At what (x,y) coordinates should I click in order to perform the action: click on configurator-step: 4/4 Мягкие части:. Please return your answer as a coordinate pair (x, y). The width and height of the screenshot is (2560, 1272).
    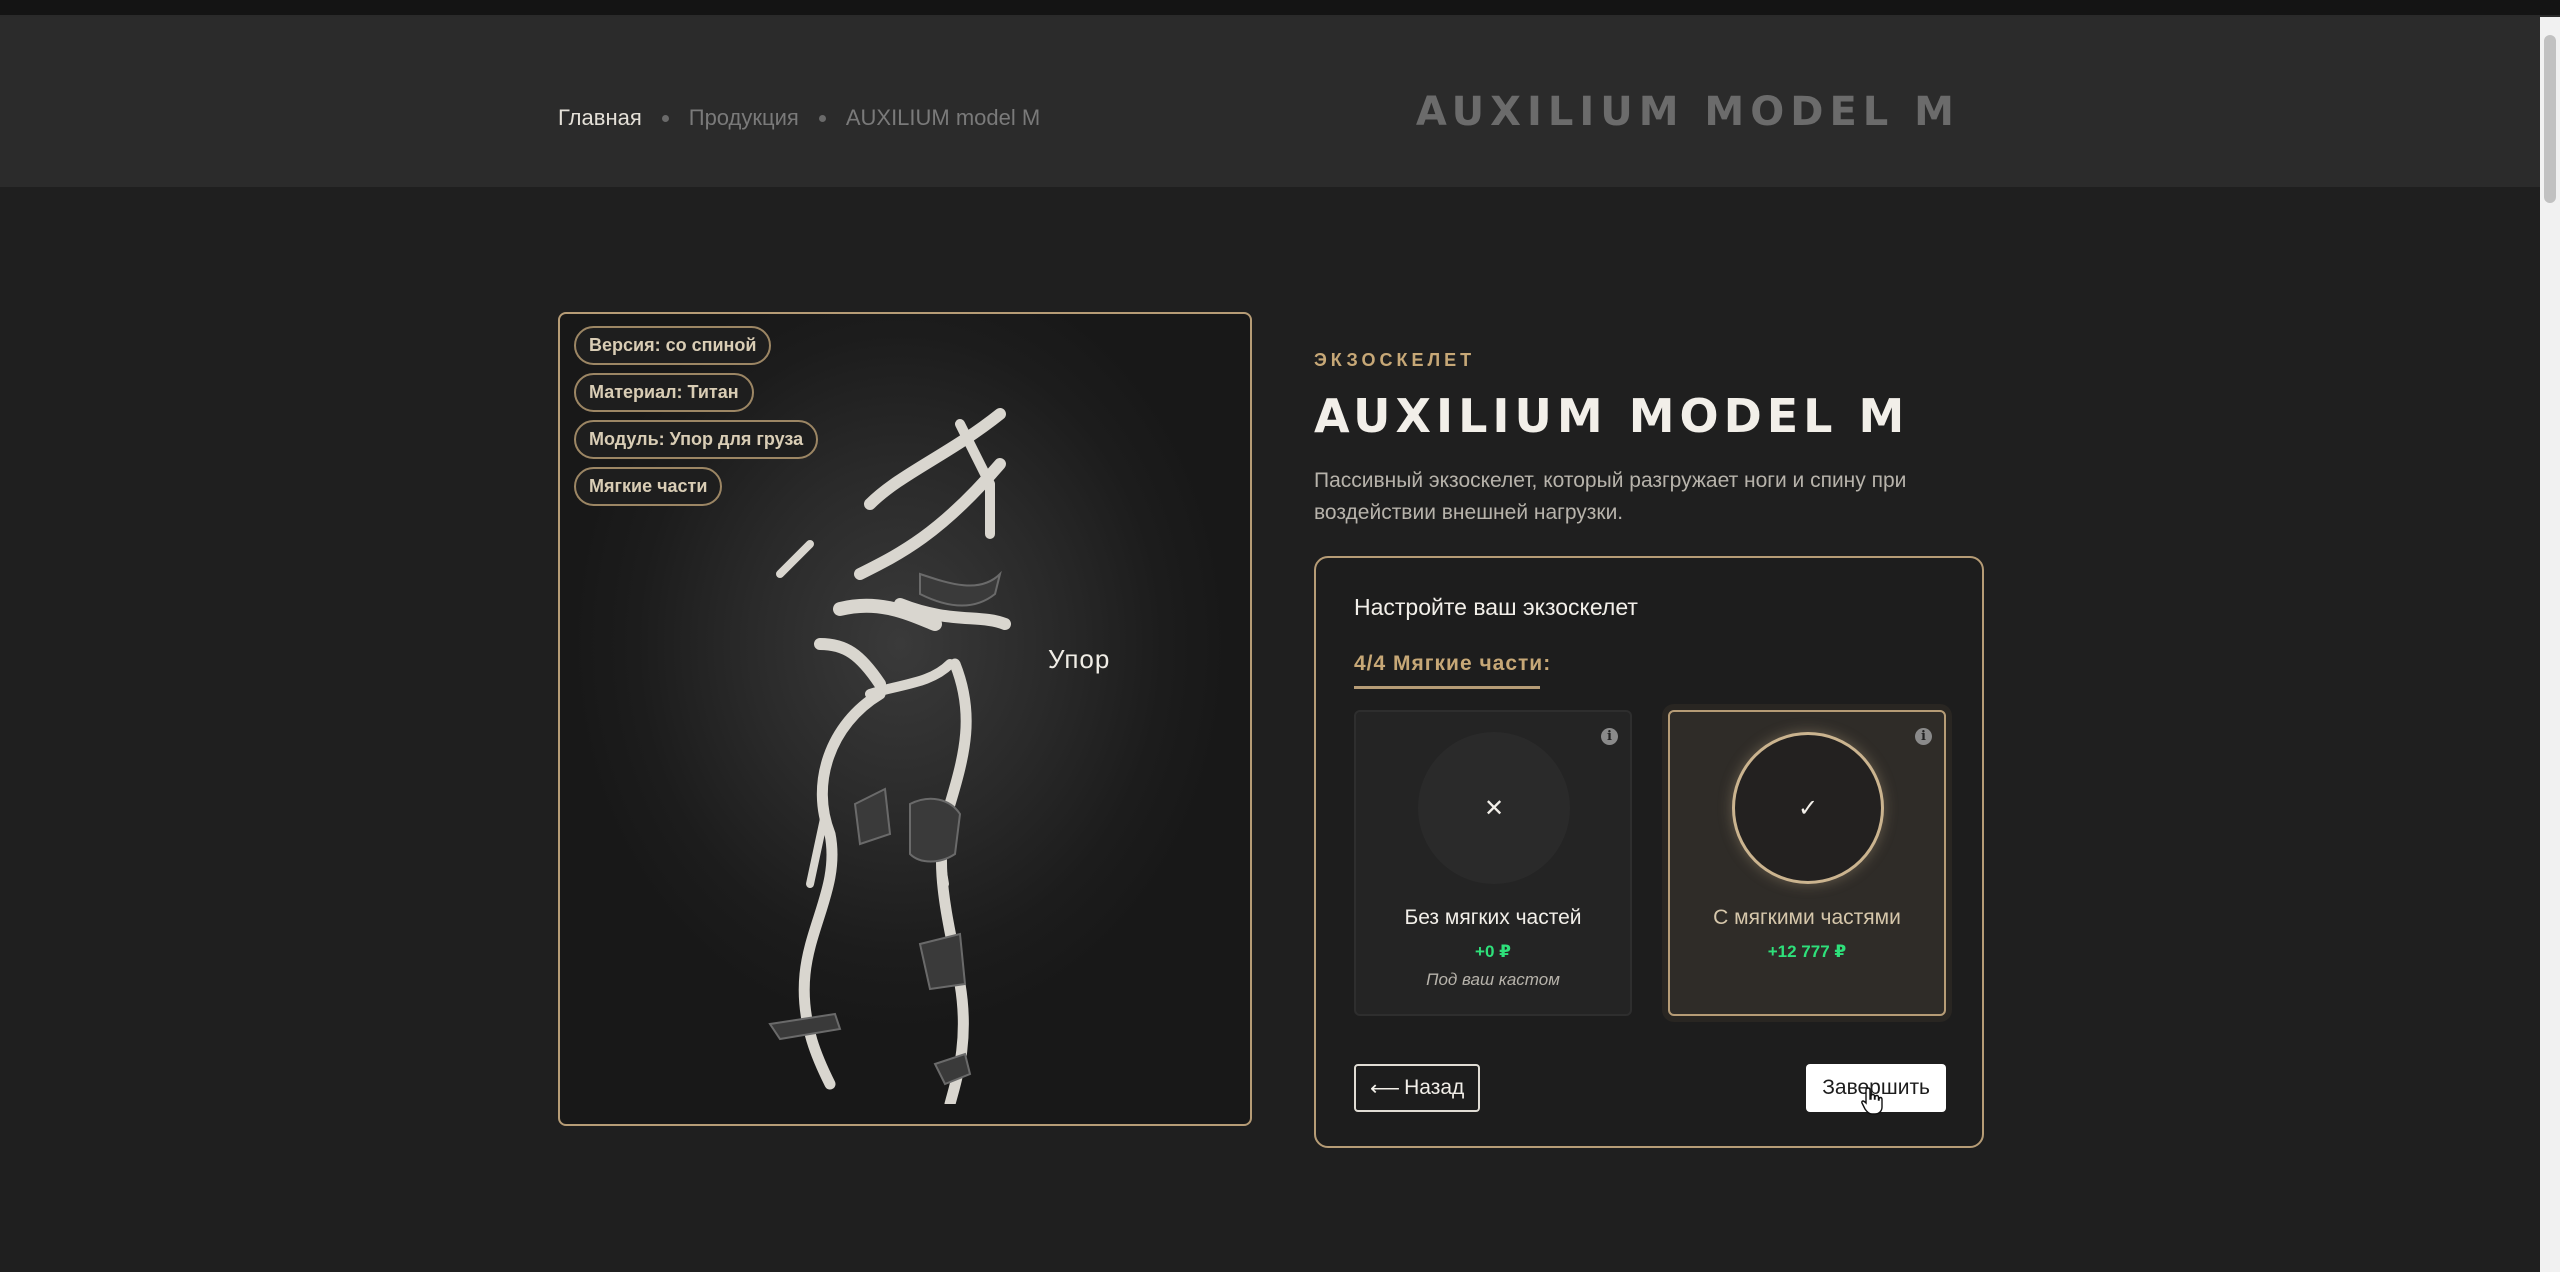
    Looking at the image, I should click on (1453, 663).